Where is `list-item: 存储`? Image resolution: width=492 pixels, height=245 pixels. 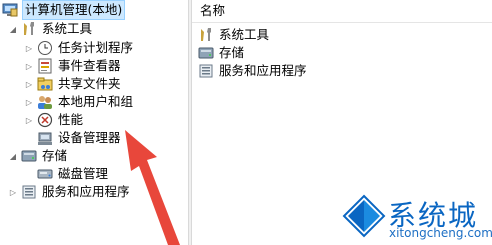 list-item: 存储 is located at coordinates (221, 53).